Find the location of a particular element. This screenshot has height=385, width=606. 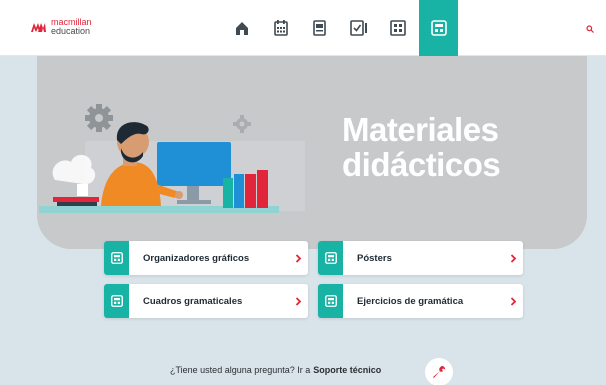

checklist-icon is located at coordinates (358, 28).